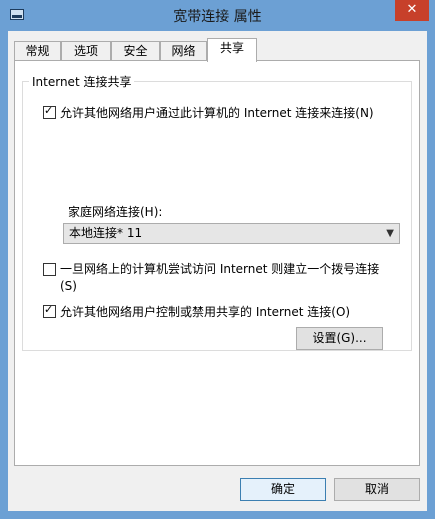  I want to click on allow-control-row: 允许其他网络用户控制或禁用共享的 Internet 连接(O), so click(196, 311).